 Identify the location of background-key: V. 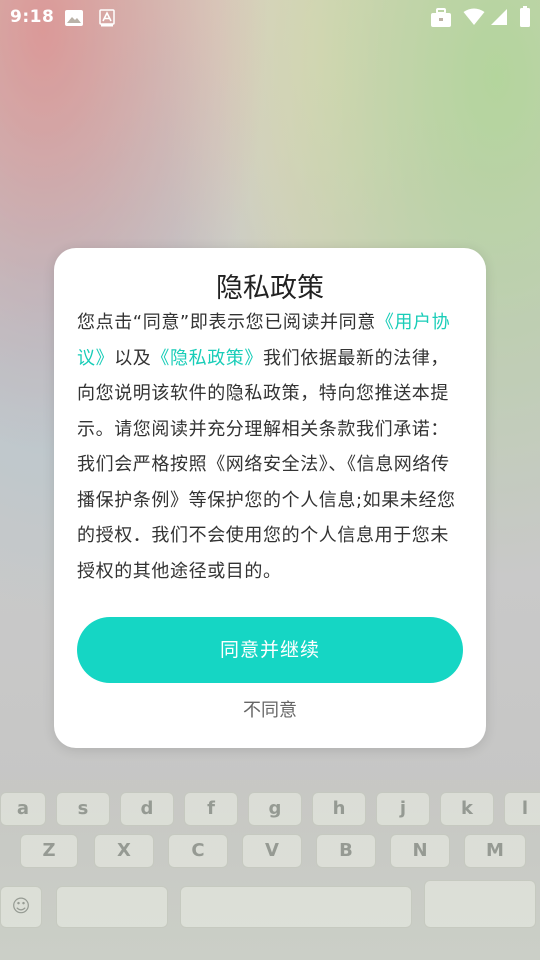
(272, 851).